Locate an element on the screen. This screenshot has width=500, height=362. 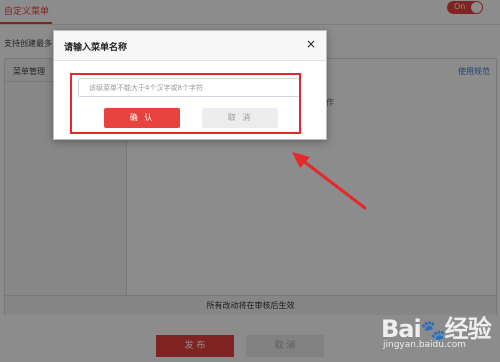
close-icon: × is located at coordinates (311, 44).